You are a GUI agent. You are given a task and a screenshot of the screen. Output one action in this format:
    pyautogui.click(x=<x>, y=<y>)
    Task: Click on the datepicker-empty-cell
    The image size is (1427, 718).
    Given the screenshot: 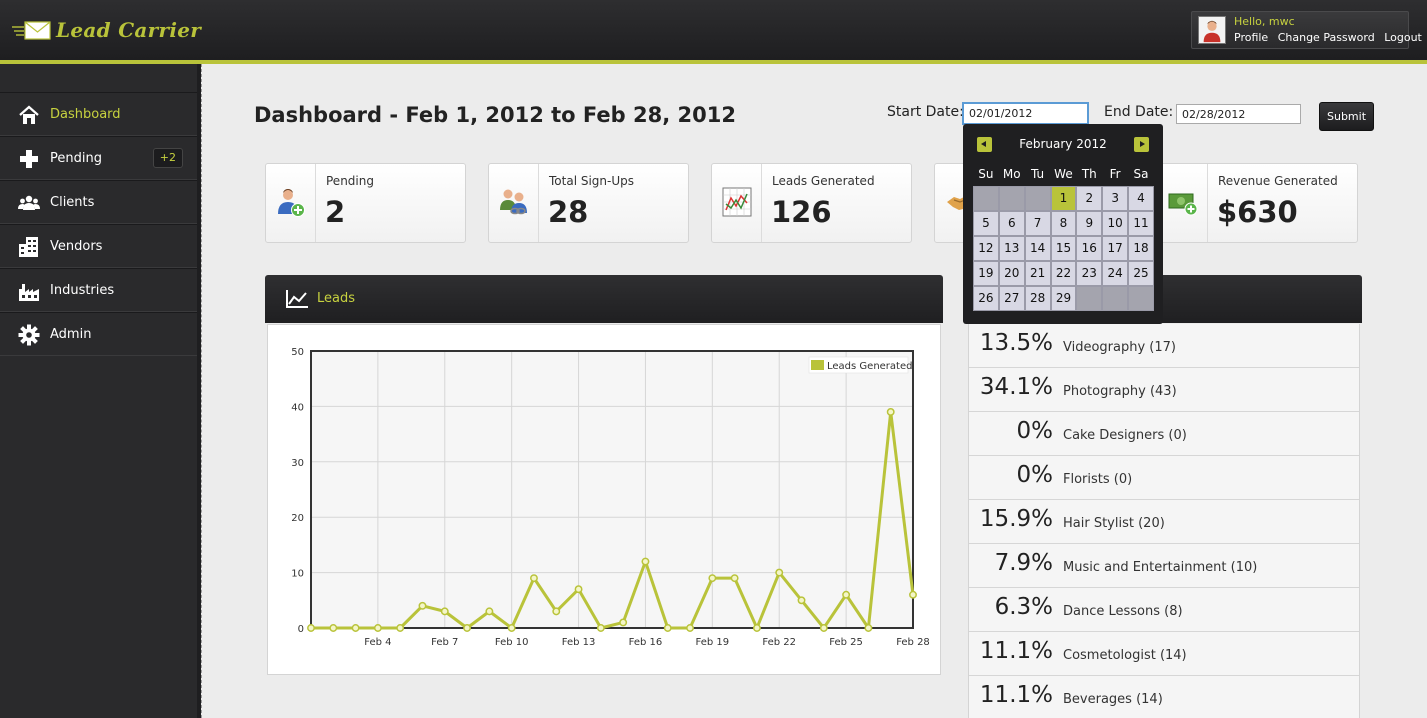 What is the action you would take?
    pyautogui.click(x=1115, y=298)
    